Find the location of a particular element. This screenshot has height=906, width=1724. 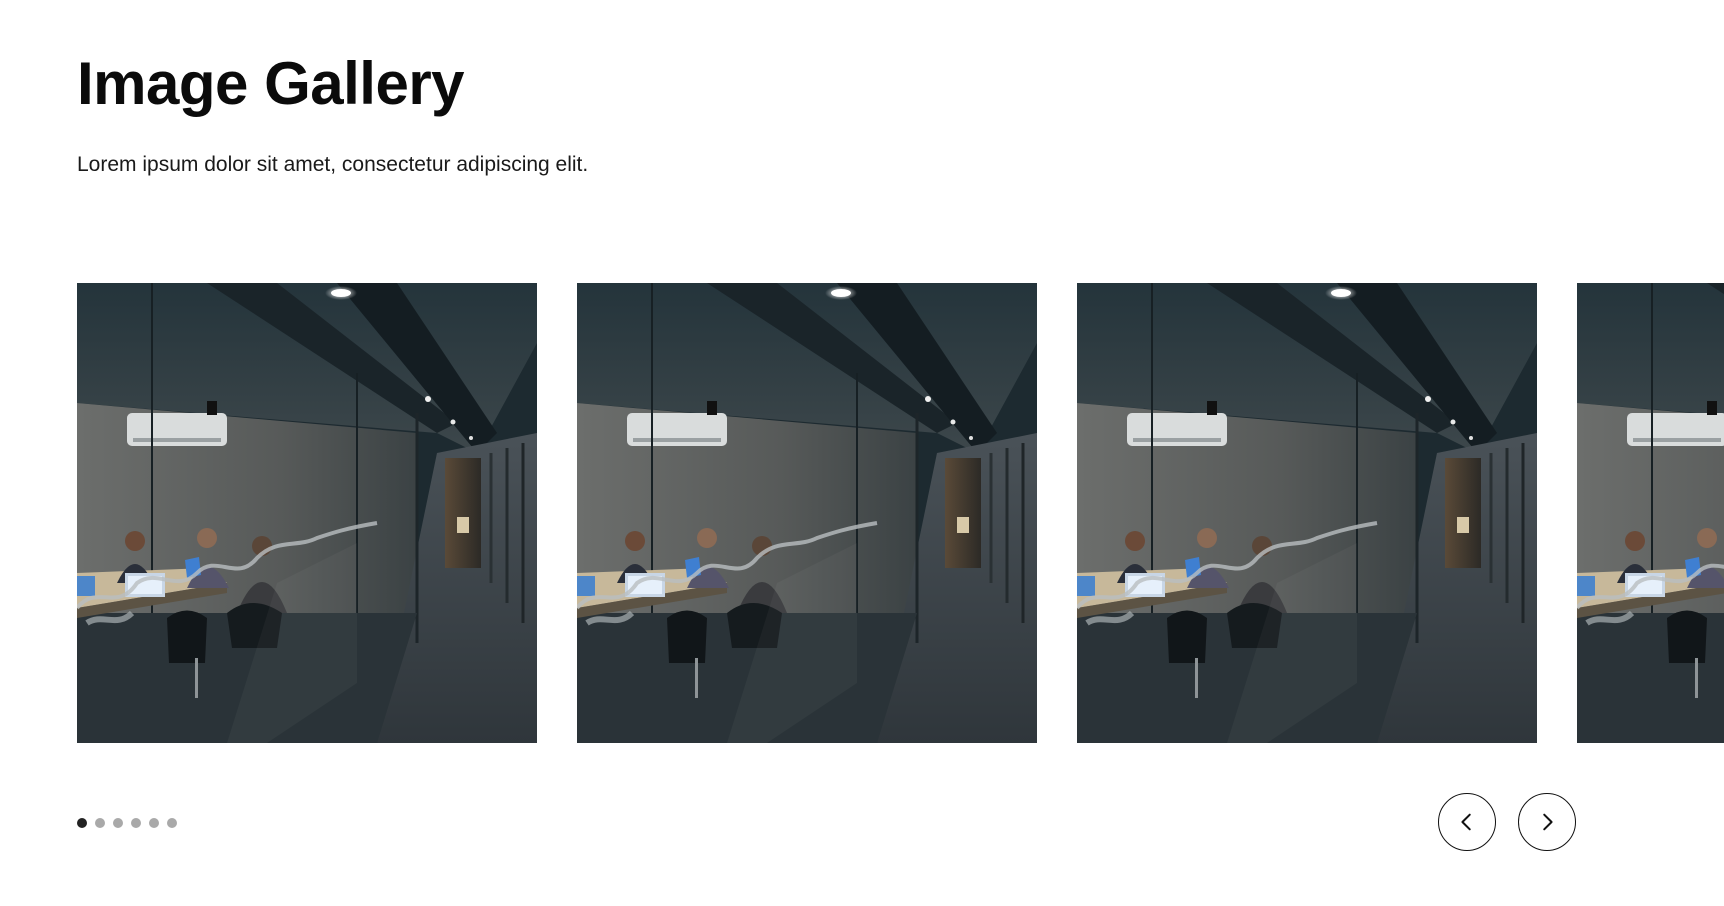

chevron-left-icon is located at coordinates (1466, 822).